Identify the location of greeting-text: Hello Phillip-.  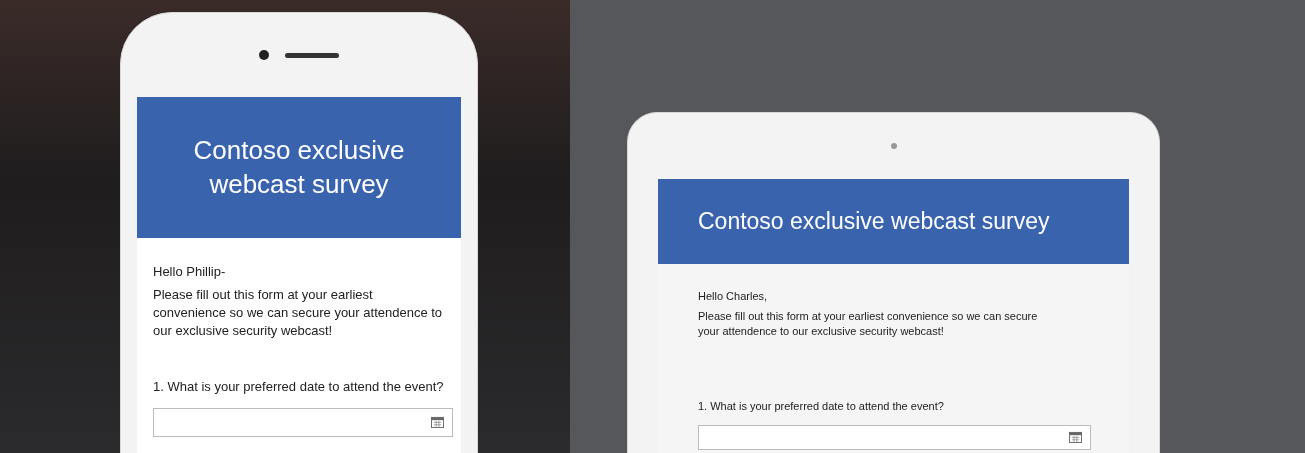
(190, 271).